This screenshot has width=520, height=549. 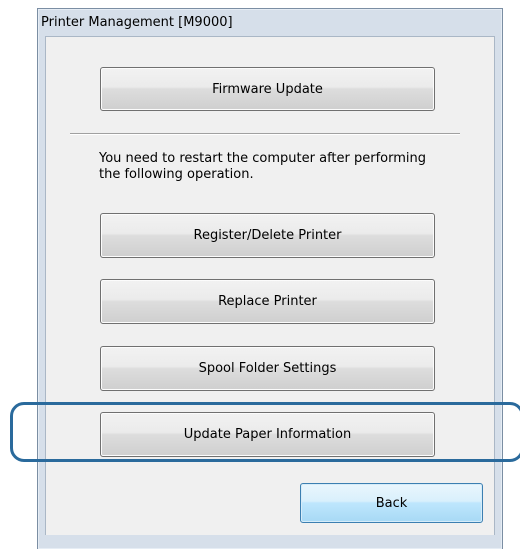 I want to click on title-bar: Printer Management [M9000], so click(x=270, y=22).